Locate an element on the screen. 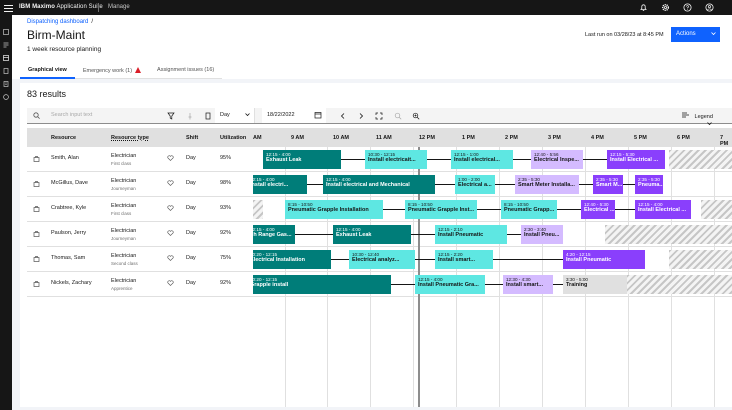 This screenshot has height=410, width=732. bell-icon is located at coordinates (643, 7).